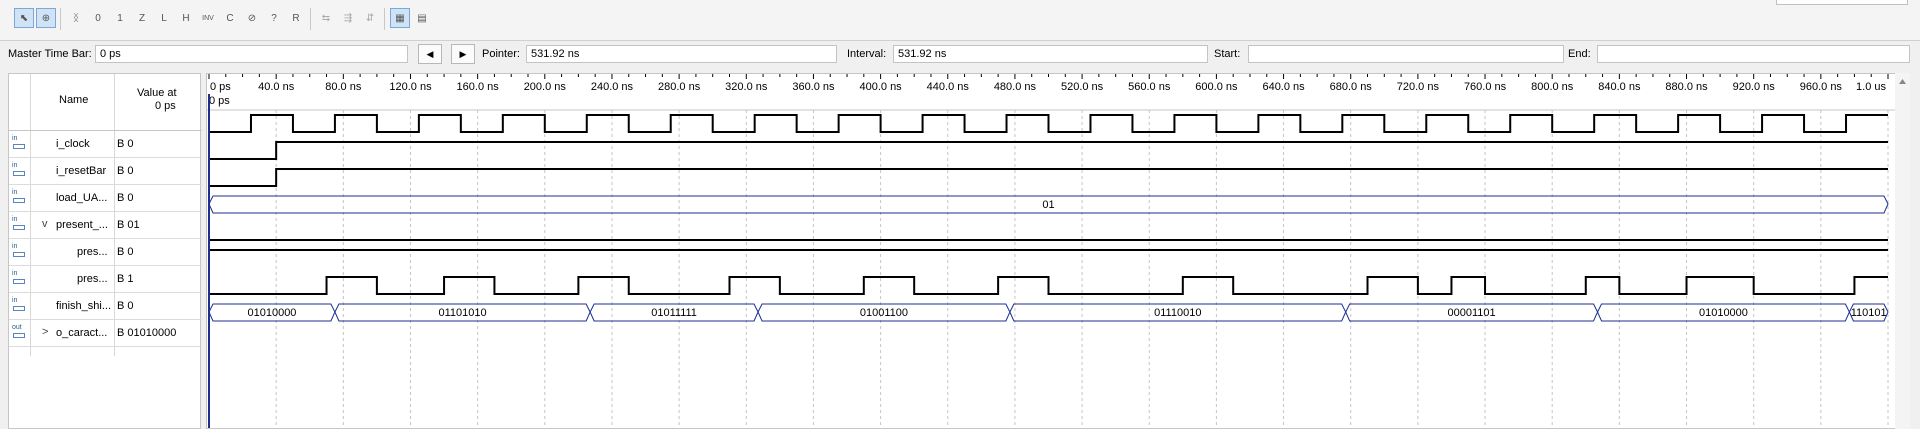  I want to click on signal-value: B 01, so click(128, 225).